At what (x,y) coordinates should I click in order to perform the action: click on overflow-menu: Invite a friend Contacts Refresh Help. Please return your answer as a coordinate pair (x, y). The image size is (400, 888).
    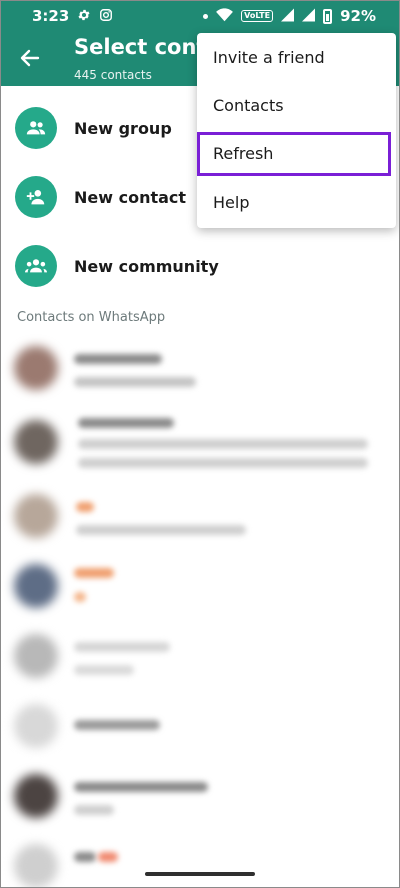
    Looking at the image, I should click on (296, 130).